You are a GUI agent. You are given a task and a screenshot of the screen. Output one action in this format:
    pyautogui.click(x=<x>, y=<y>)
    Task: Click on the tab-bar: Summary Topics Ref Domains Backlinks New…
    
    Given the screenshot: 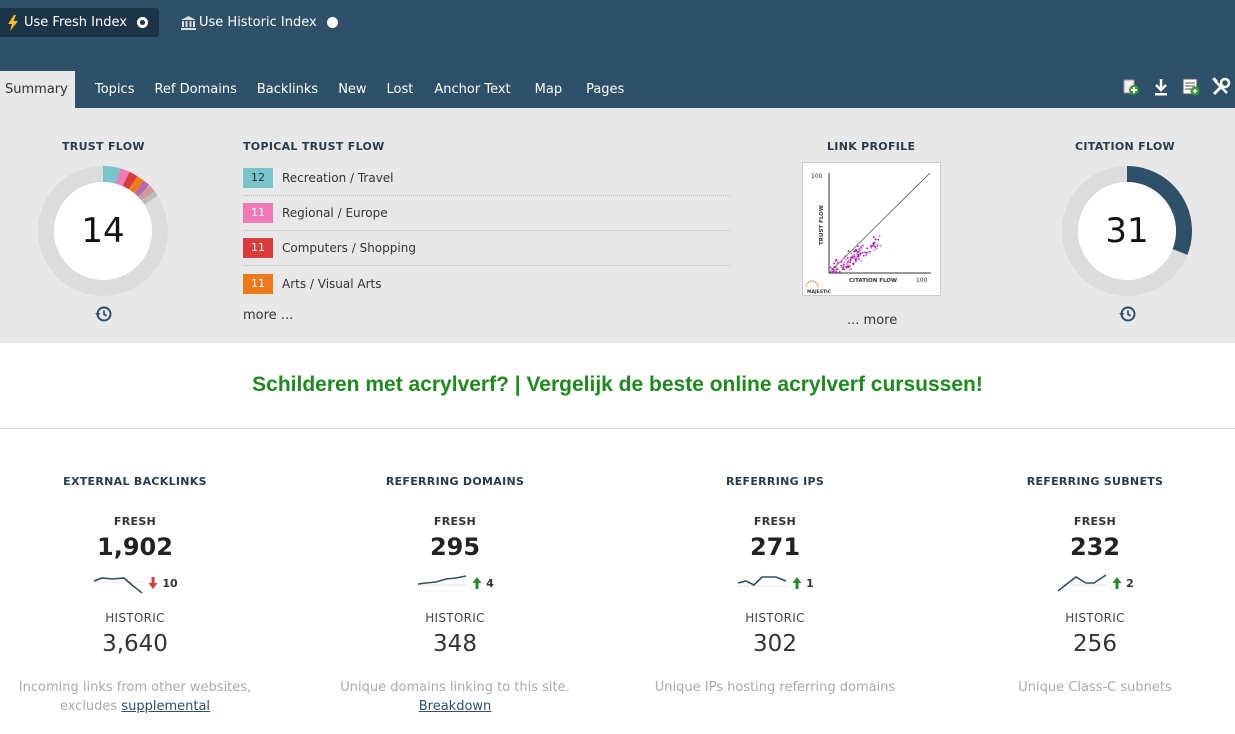 What is the action you would take?
    pyautogui.click(x=317, y=89)
    